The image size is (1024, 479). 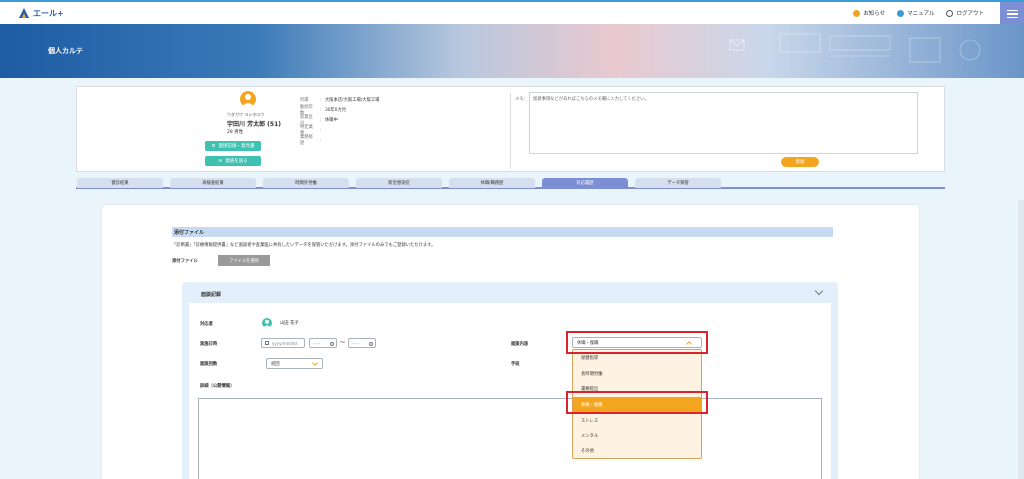 I want to click on tab-data-storage: データ保管, so click(x=678, y=183).